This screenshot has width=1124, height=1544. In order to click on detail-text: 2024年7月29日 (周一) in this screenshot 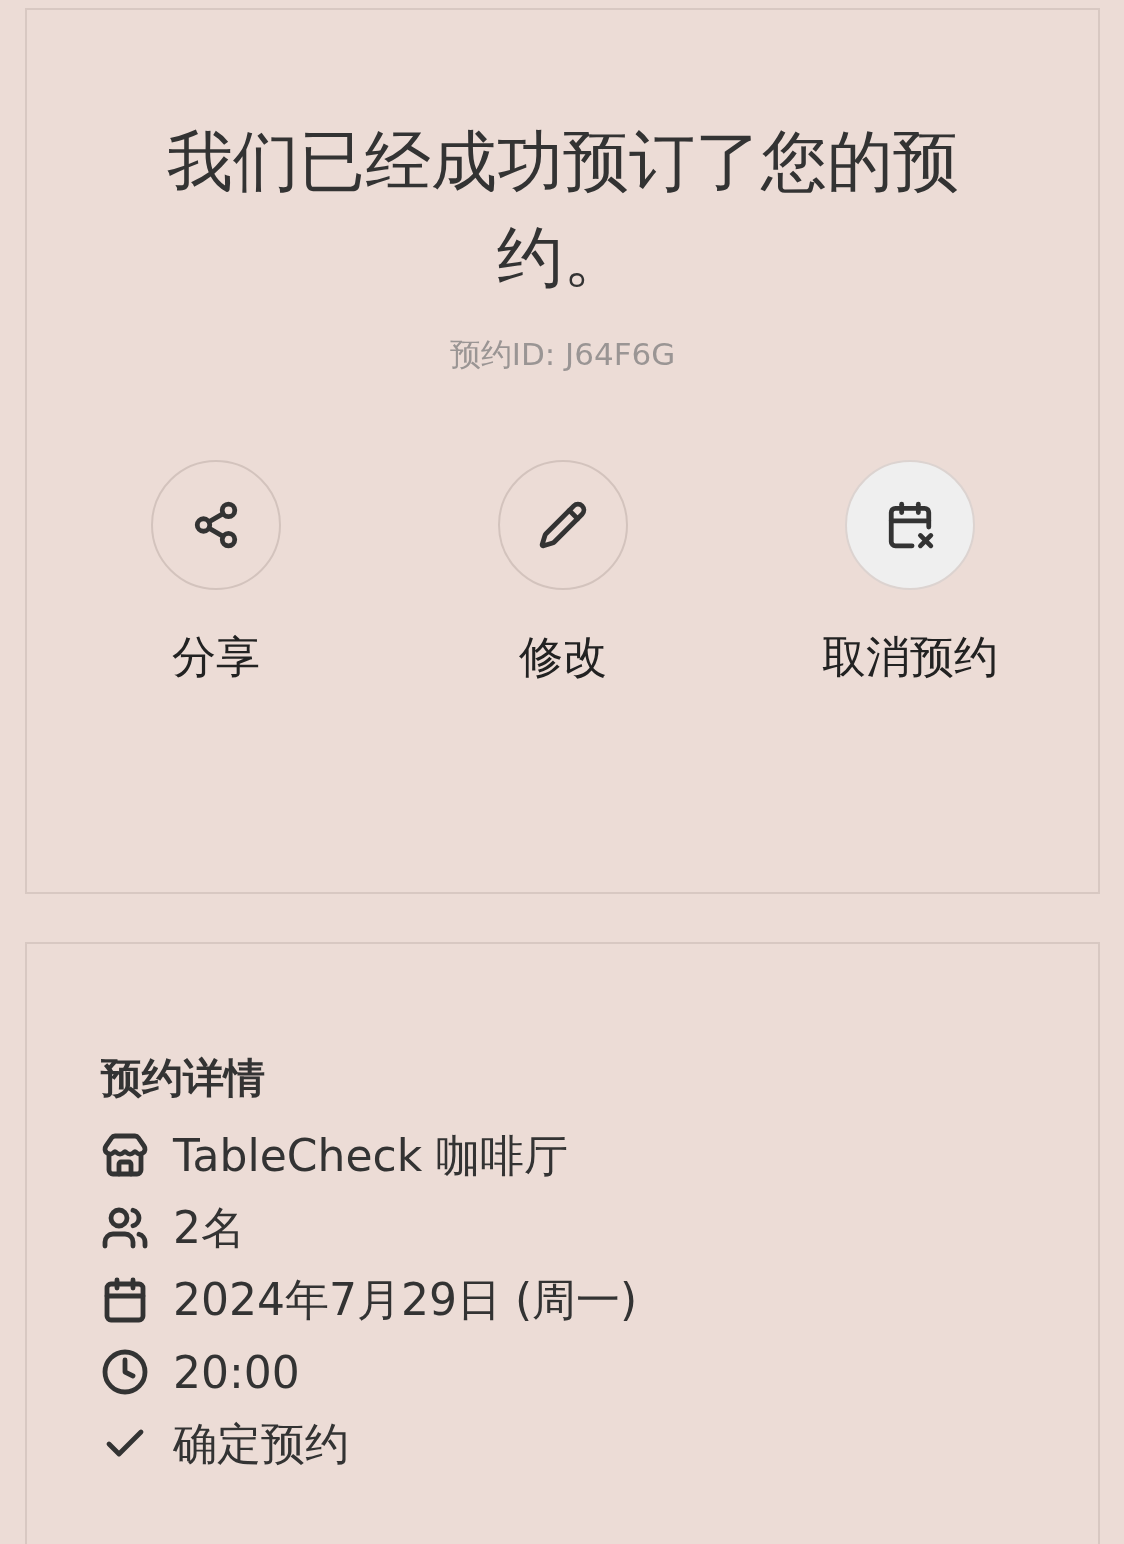, I will do `click(405, 1299)`.